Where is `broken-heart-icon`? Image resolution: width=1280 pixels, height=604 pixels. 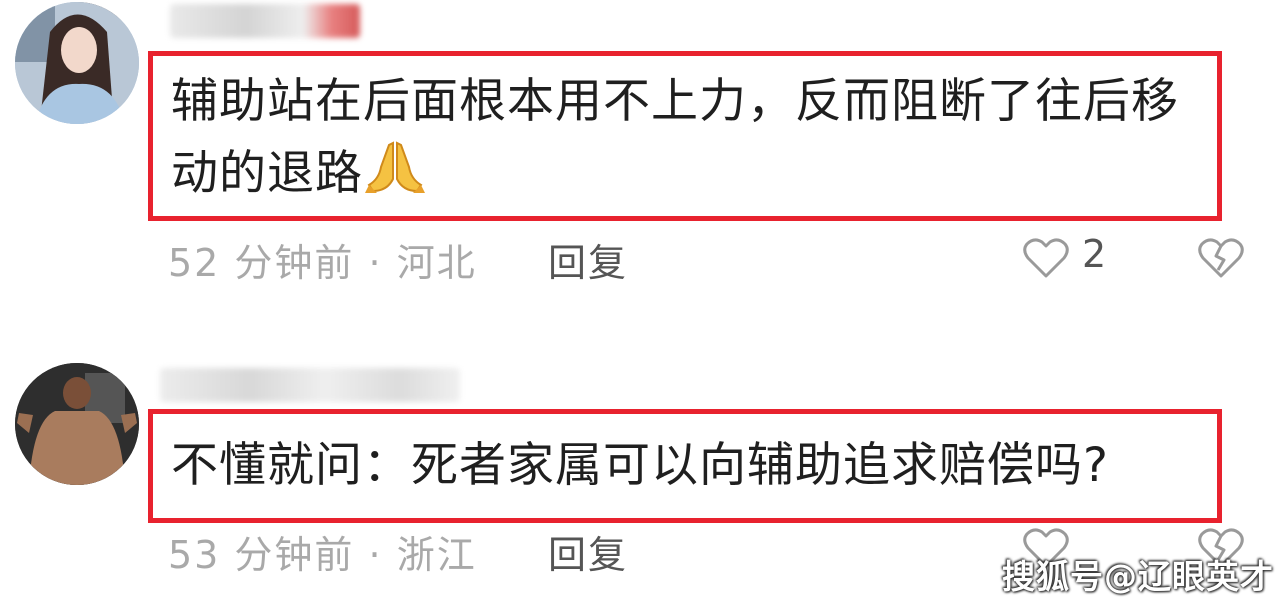 broken-heart-icon is located at coordinates (1221, 258).